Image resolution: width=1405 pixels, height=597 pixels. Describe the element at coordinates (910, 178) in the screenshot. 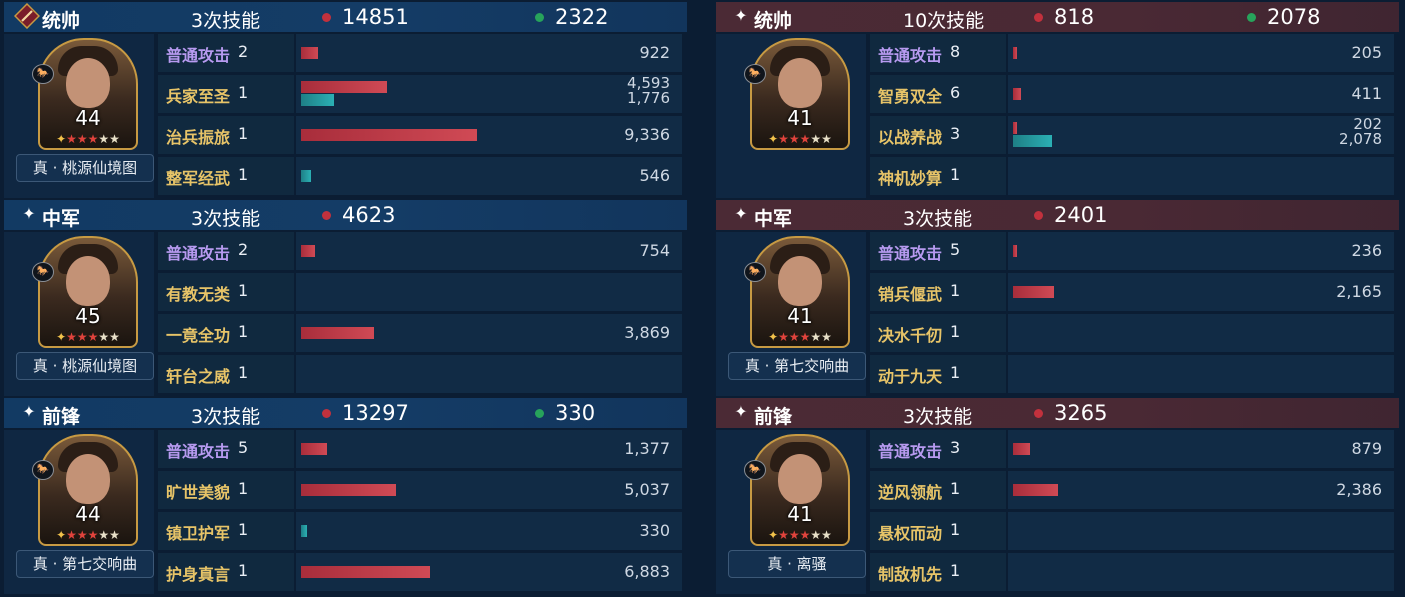

I see `skill-name: 神机妙算` at that location.